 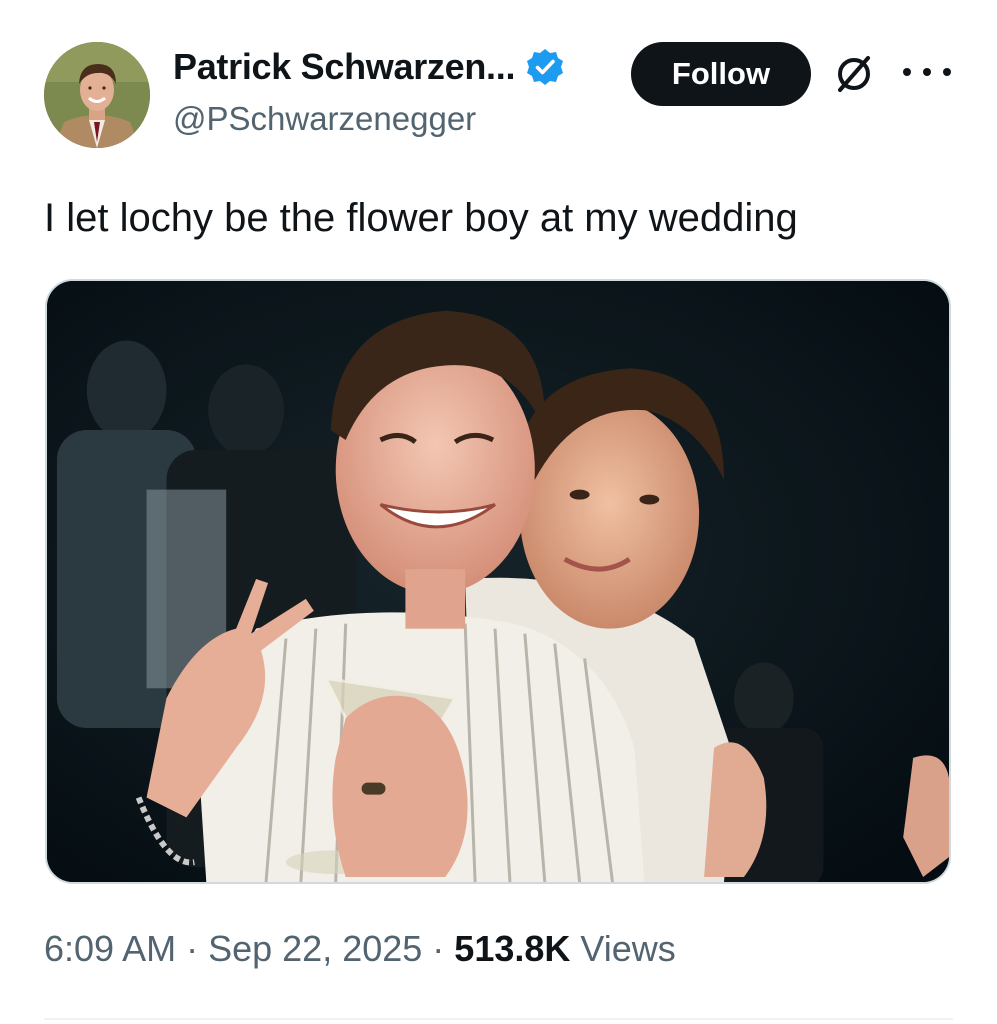 What do you see at coordinates (512, 948) in the screenshot?
I see `views-count: 513.8K` at bounding box center [512, 948].